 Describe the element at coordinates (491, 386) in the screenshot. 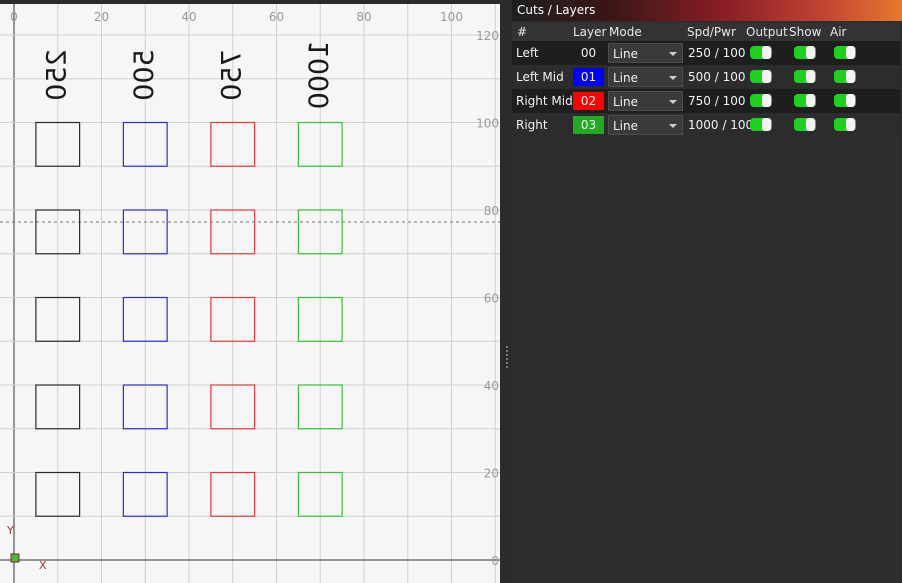

I see `right-ruler-tick: 40` at that location.